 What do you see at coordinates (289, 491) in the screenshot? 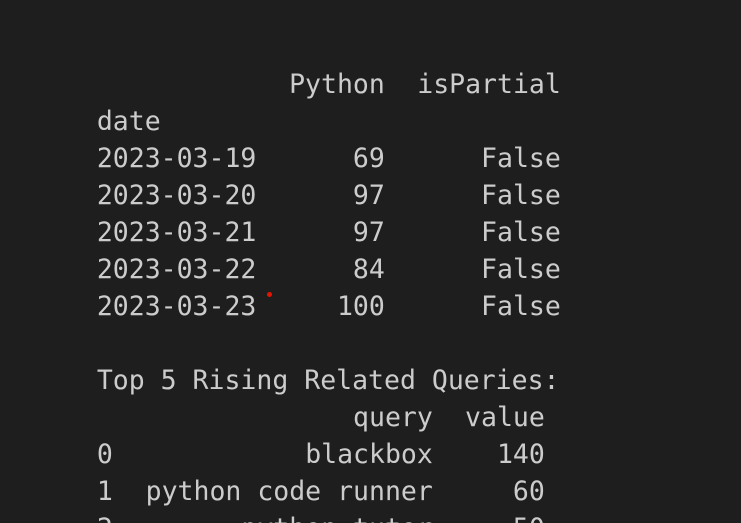
I see `query-cell: python code runner` at bounding box center [289, 491].